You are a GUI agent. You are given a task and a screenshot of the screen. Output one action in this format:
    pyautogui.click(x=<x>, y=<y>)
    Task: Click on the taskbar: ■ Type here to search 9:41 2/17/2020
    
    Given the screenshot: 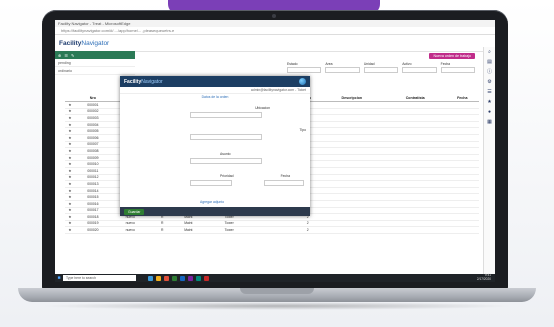 What is the action you would take?
    pyautogui.click(x=275, y=278)
    